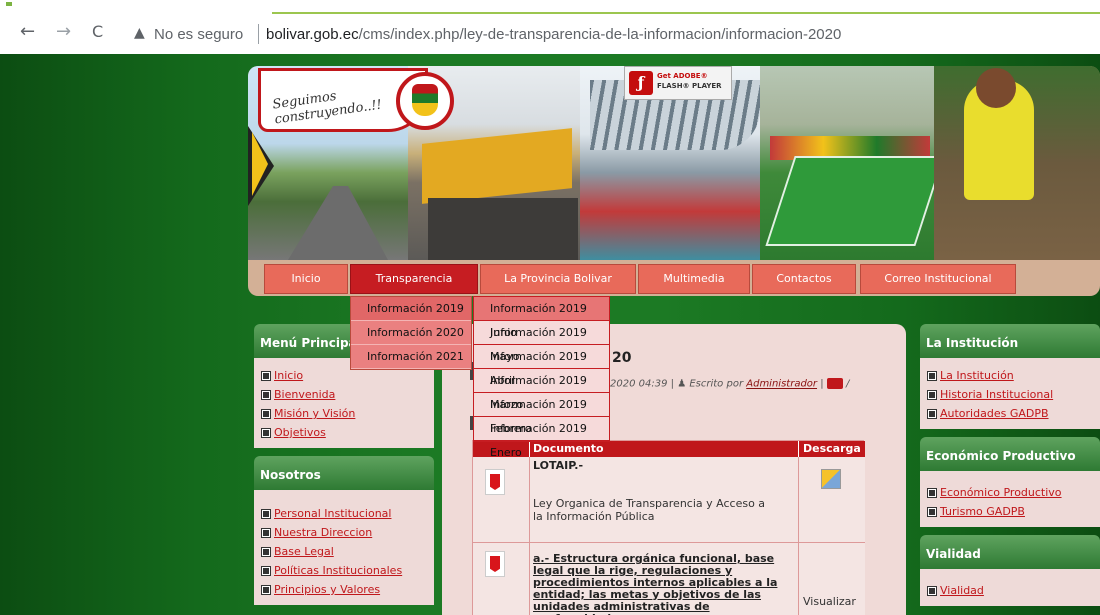  I want to click on dropdown-item-2020: Información 2020, so click(411, 333).